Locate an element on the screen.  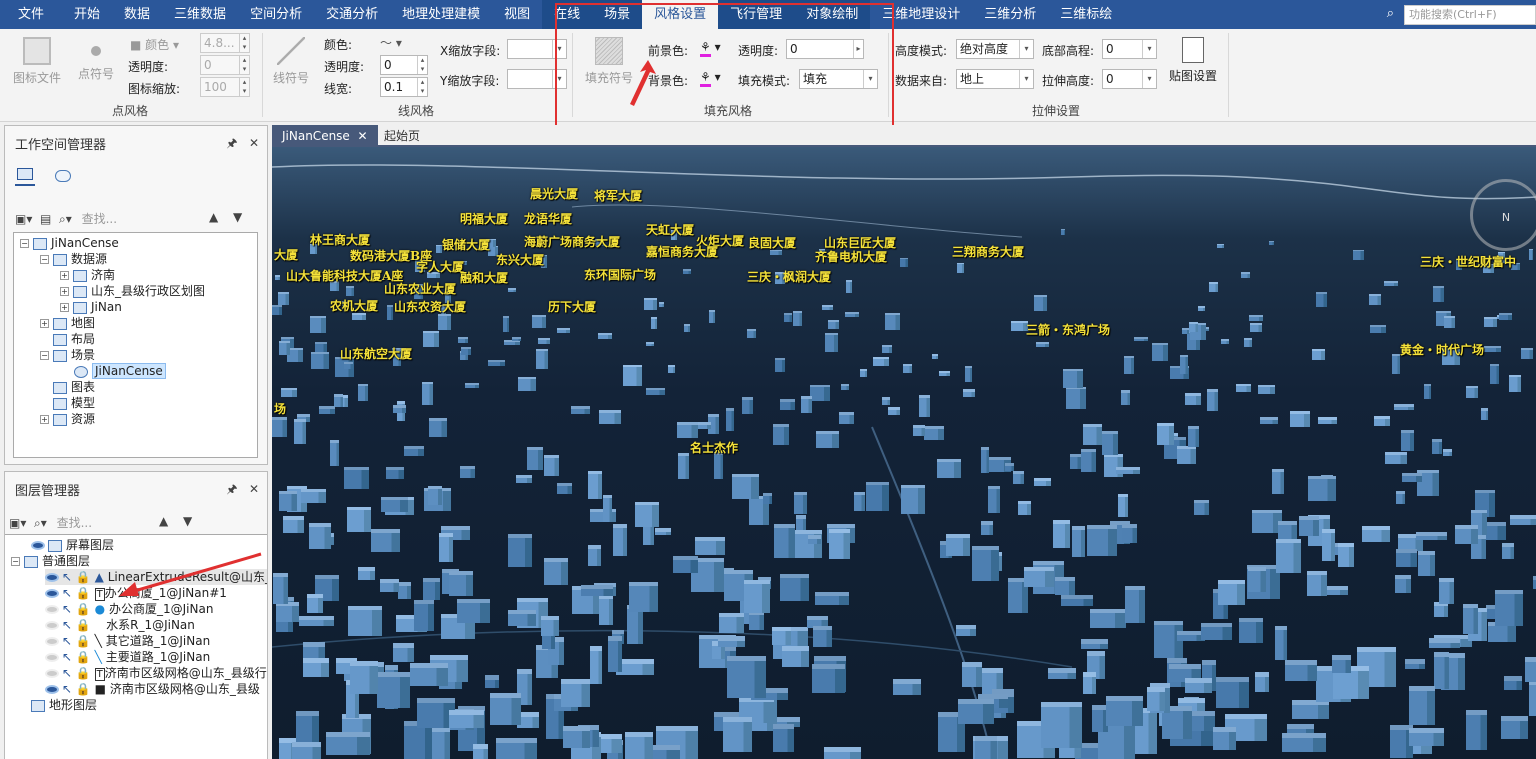
point-opacity-input: 0 ▴ ▾ is located at coordinates (225, 65).